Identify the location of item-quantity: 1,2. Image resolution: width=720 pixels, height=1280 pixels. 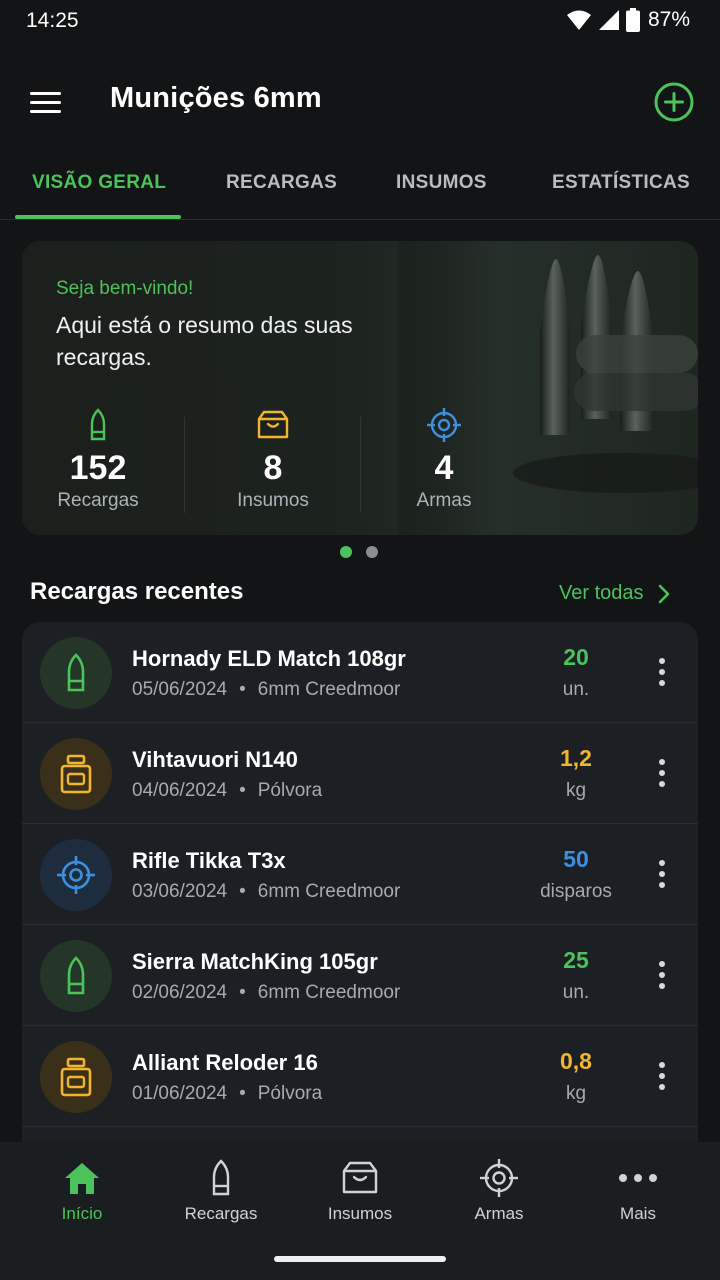
(576, 758).